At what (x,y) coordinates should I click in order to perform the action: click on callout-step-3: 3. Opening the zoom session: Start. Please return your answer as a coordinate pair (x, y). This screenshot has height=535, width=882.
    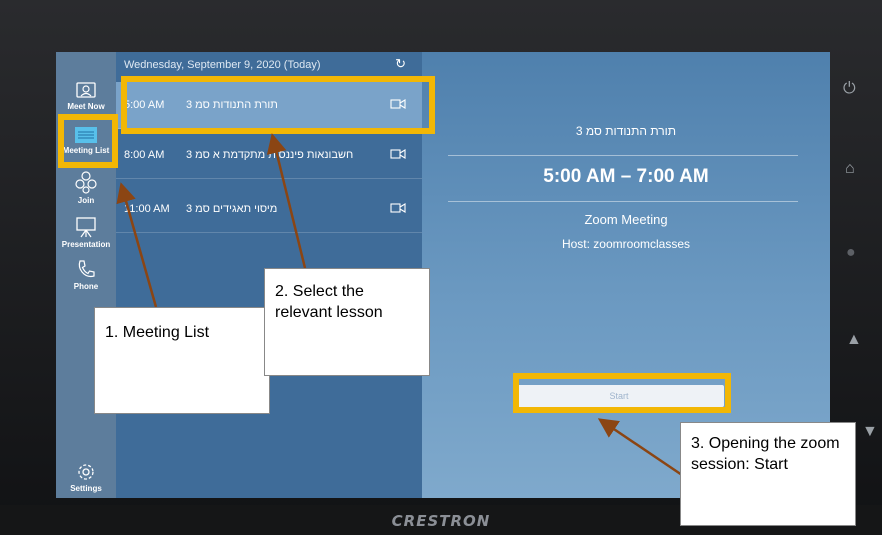
    Looking at the image, I should click on (768, 474).